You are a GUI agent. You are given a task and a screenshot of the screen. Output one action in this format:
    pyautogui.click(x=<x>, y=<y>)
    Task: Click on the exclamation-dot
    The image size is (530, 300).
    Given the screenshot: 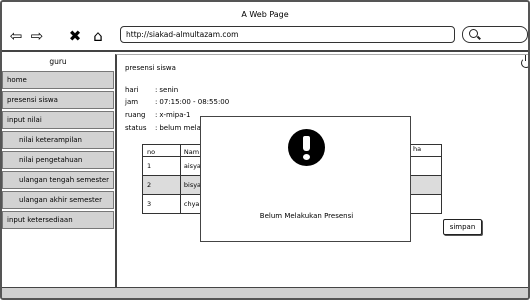 What is the action you would take?
    pyautogui.click(x=306, y=157)
    